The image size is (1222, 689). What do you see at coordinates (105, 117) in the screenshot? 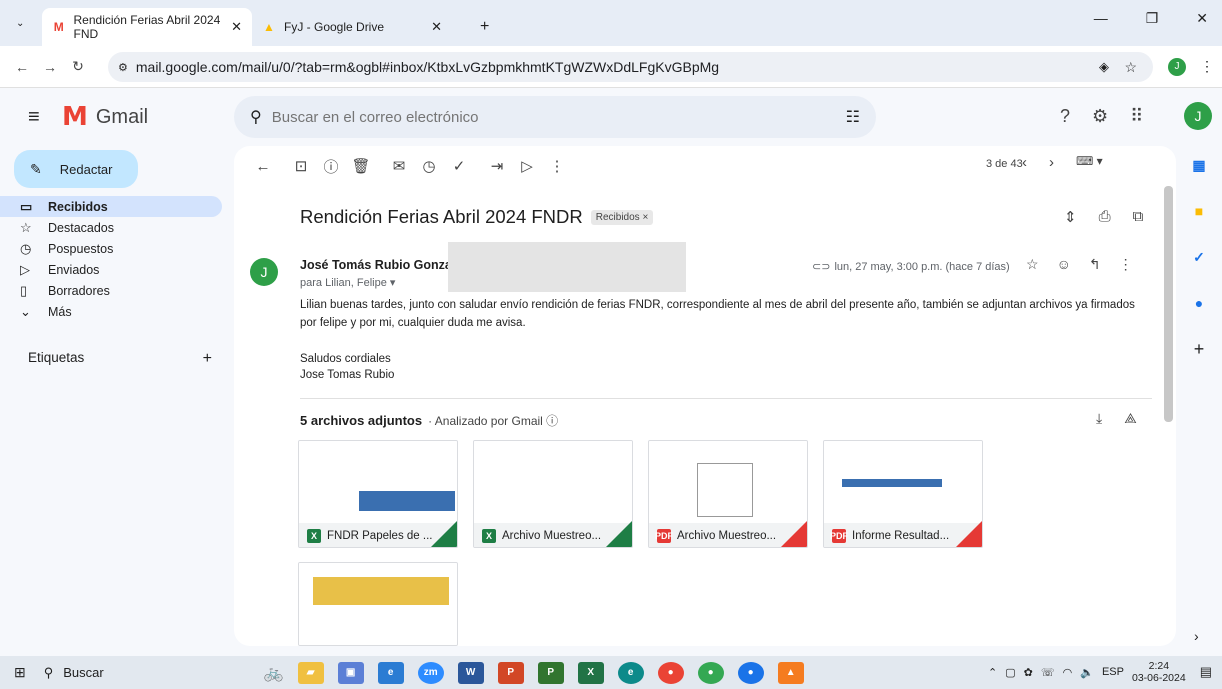
I see `gmail-logo: M Gmail` at bounding box center [105, 117].